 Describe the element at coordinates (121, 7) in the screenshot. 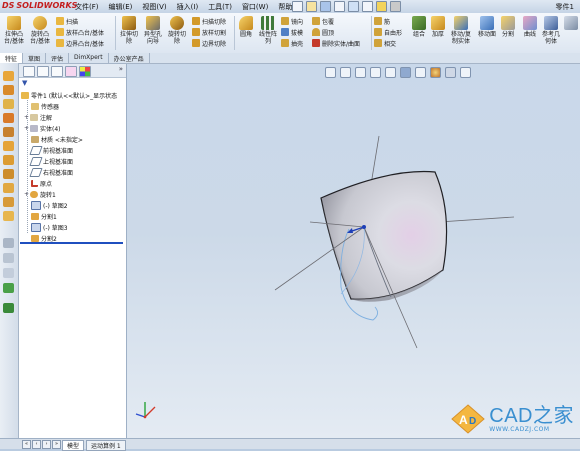

I see `menu-edit: 编辑(E)` at that location.